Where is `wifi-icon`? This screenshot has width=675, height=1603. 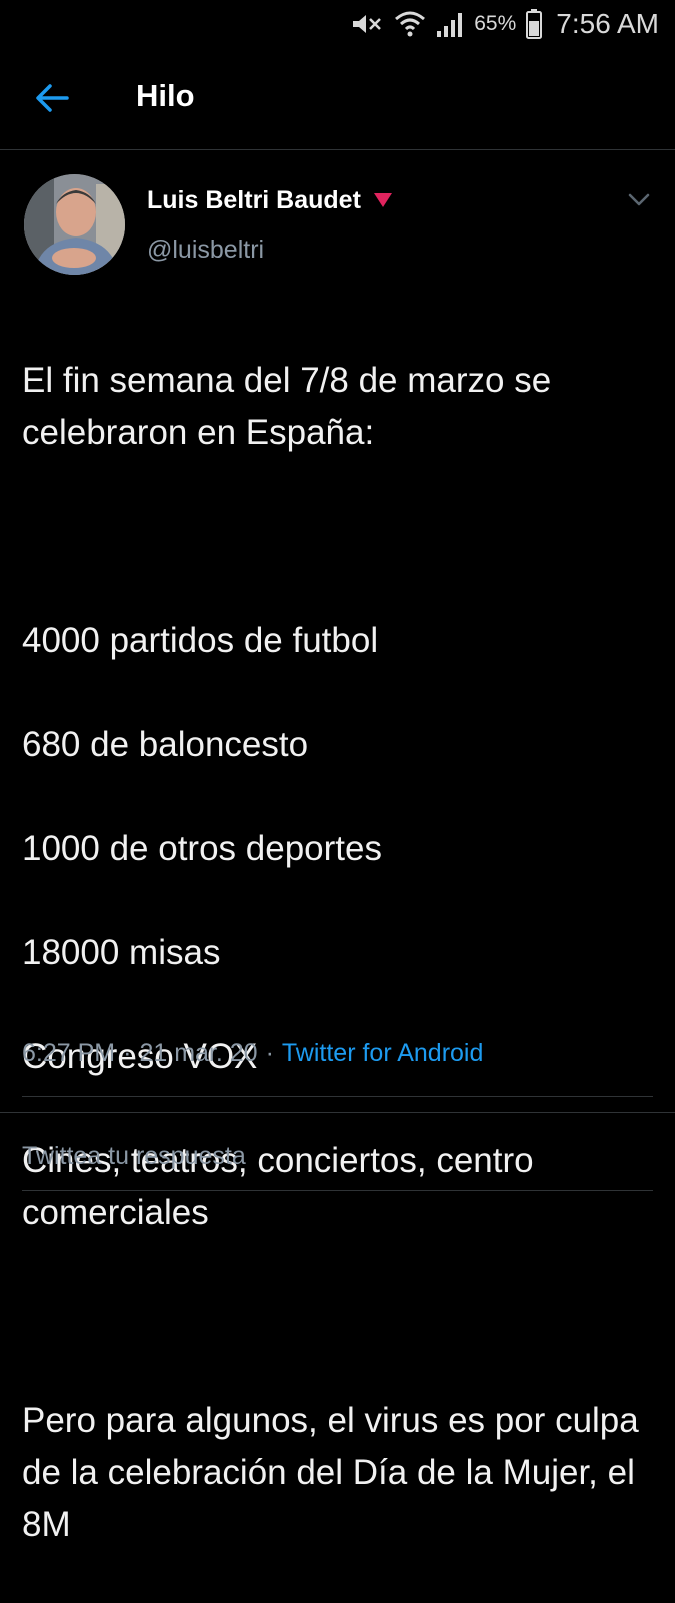
wifi-icon is located at coordinates (410, 24).